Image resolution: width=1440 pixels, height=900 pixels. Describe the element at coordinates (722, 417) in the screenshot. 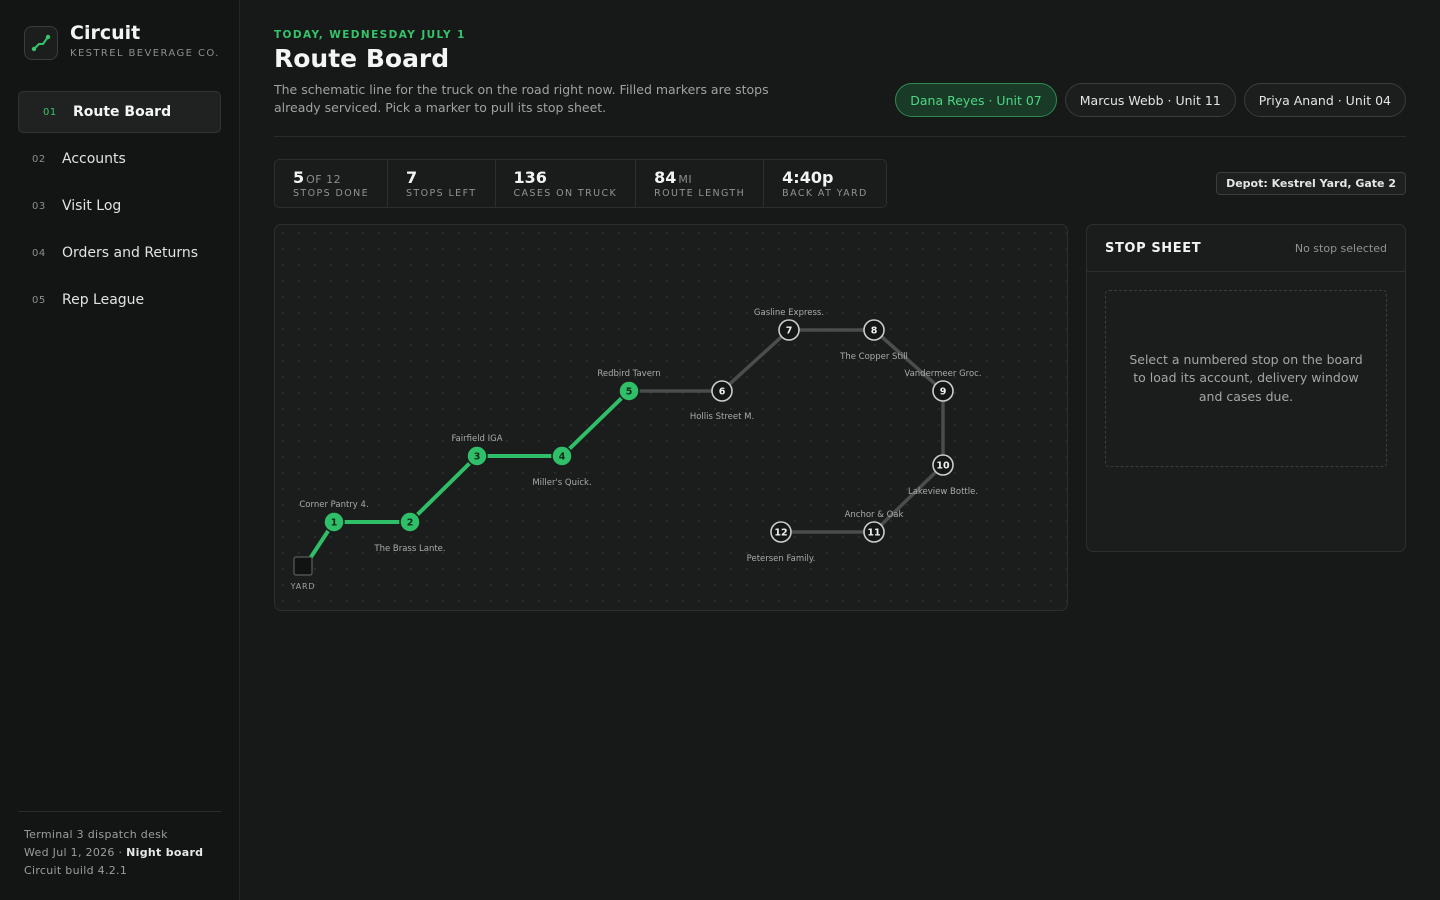

I see `stop-name-label: Hollis Street M.` at that location.